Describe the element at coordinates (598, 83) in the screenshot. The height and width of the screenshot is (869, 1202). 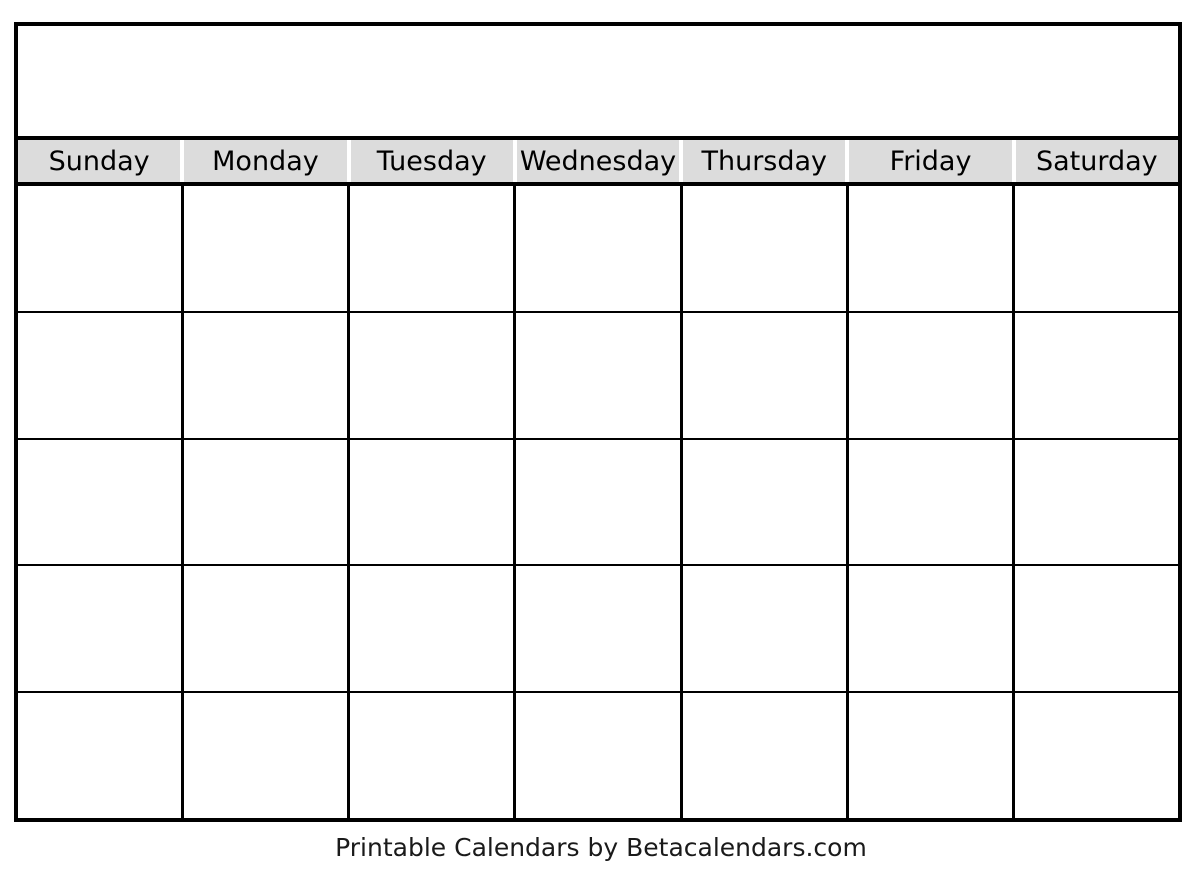
I see `calendar-title-banner` at that location.